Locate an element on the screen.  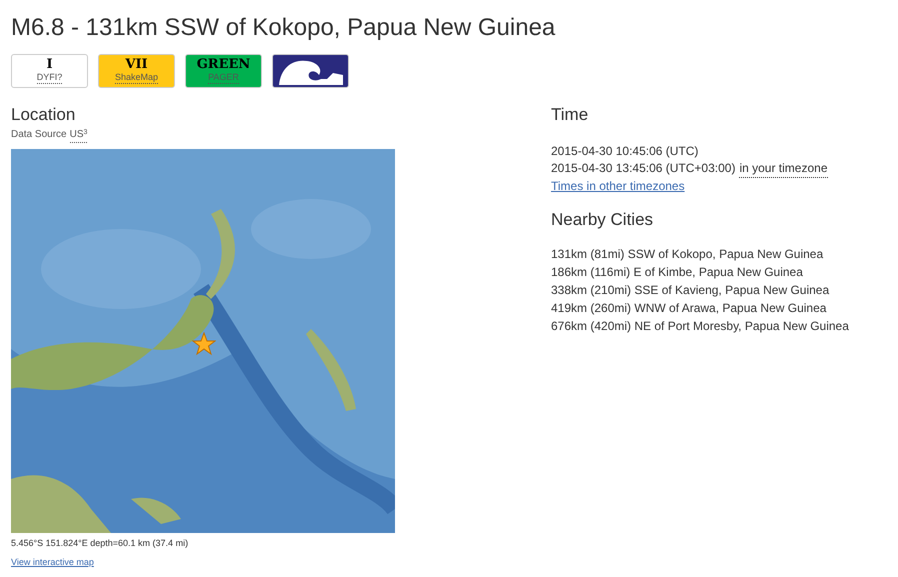
coordinates-text: 5.456°S 151.824°E depth=60.1 km (37.4 mi) is located at coordinates (100, 543).